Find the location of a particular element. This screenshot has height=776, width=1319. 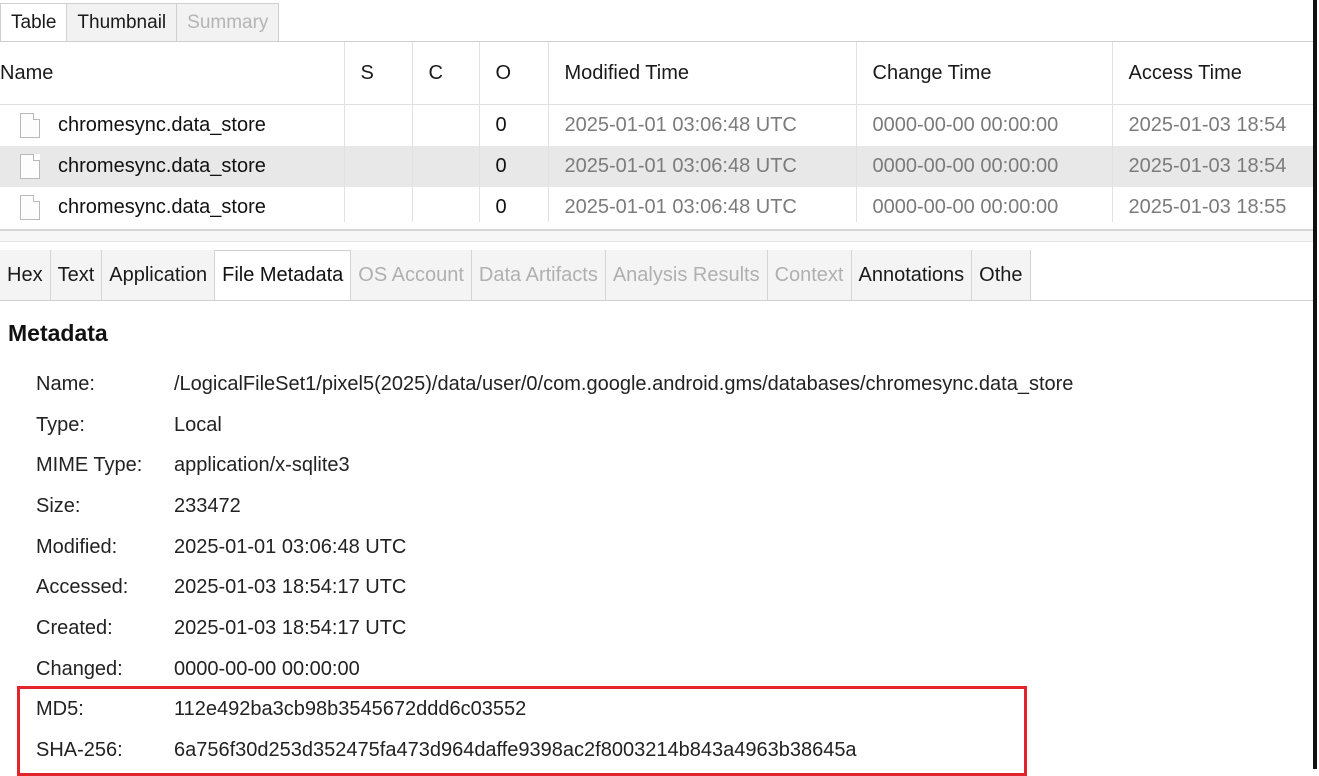

metadata-key: MIME Type: is located at coordinates (89, 465).